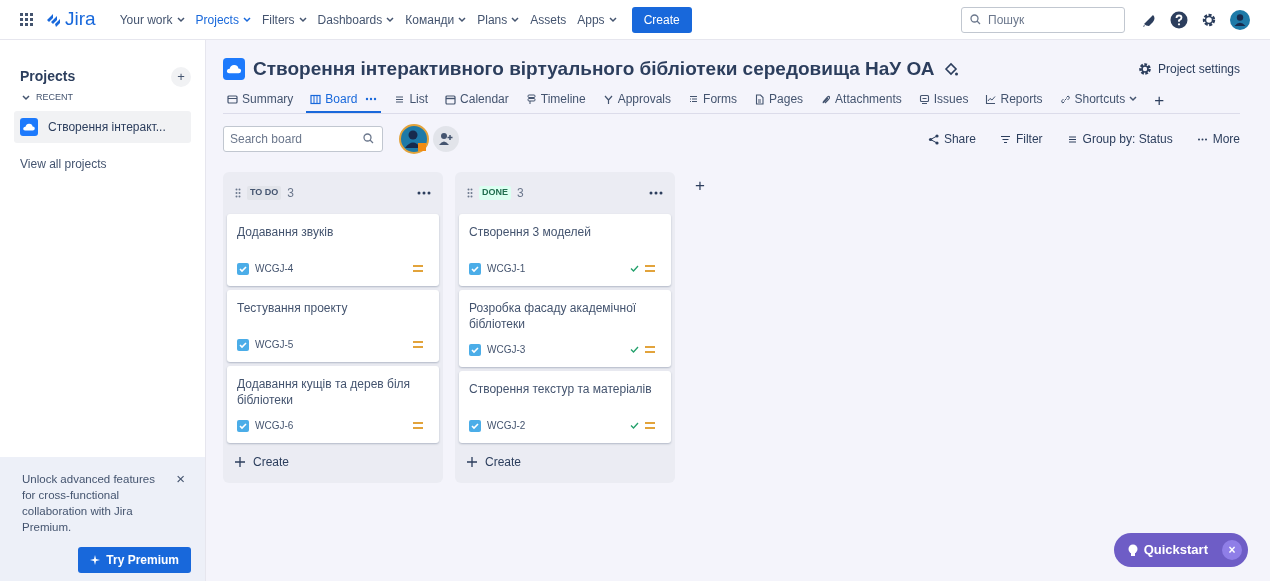  What do you see at coordinates (861, 100) in the screenshot?
I see `project-tab: Attachments` at bounding box center [861, 100].